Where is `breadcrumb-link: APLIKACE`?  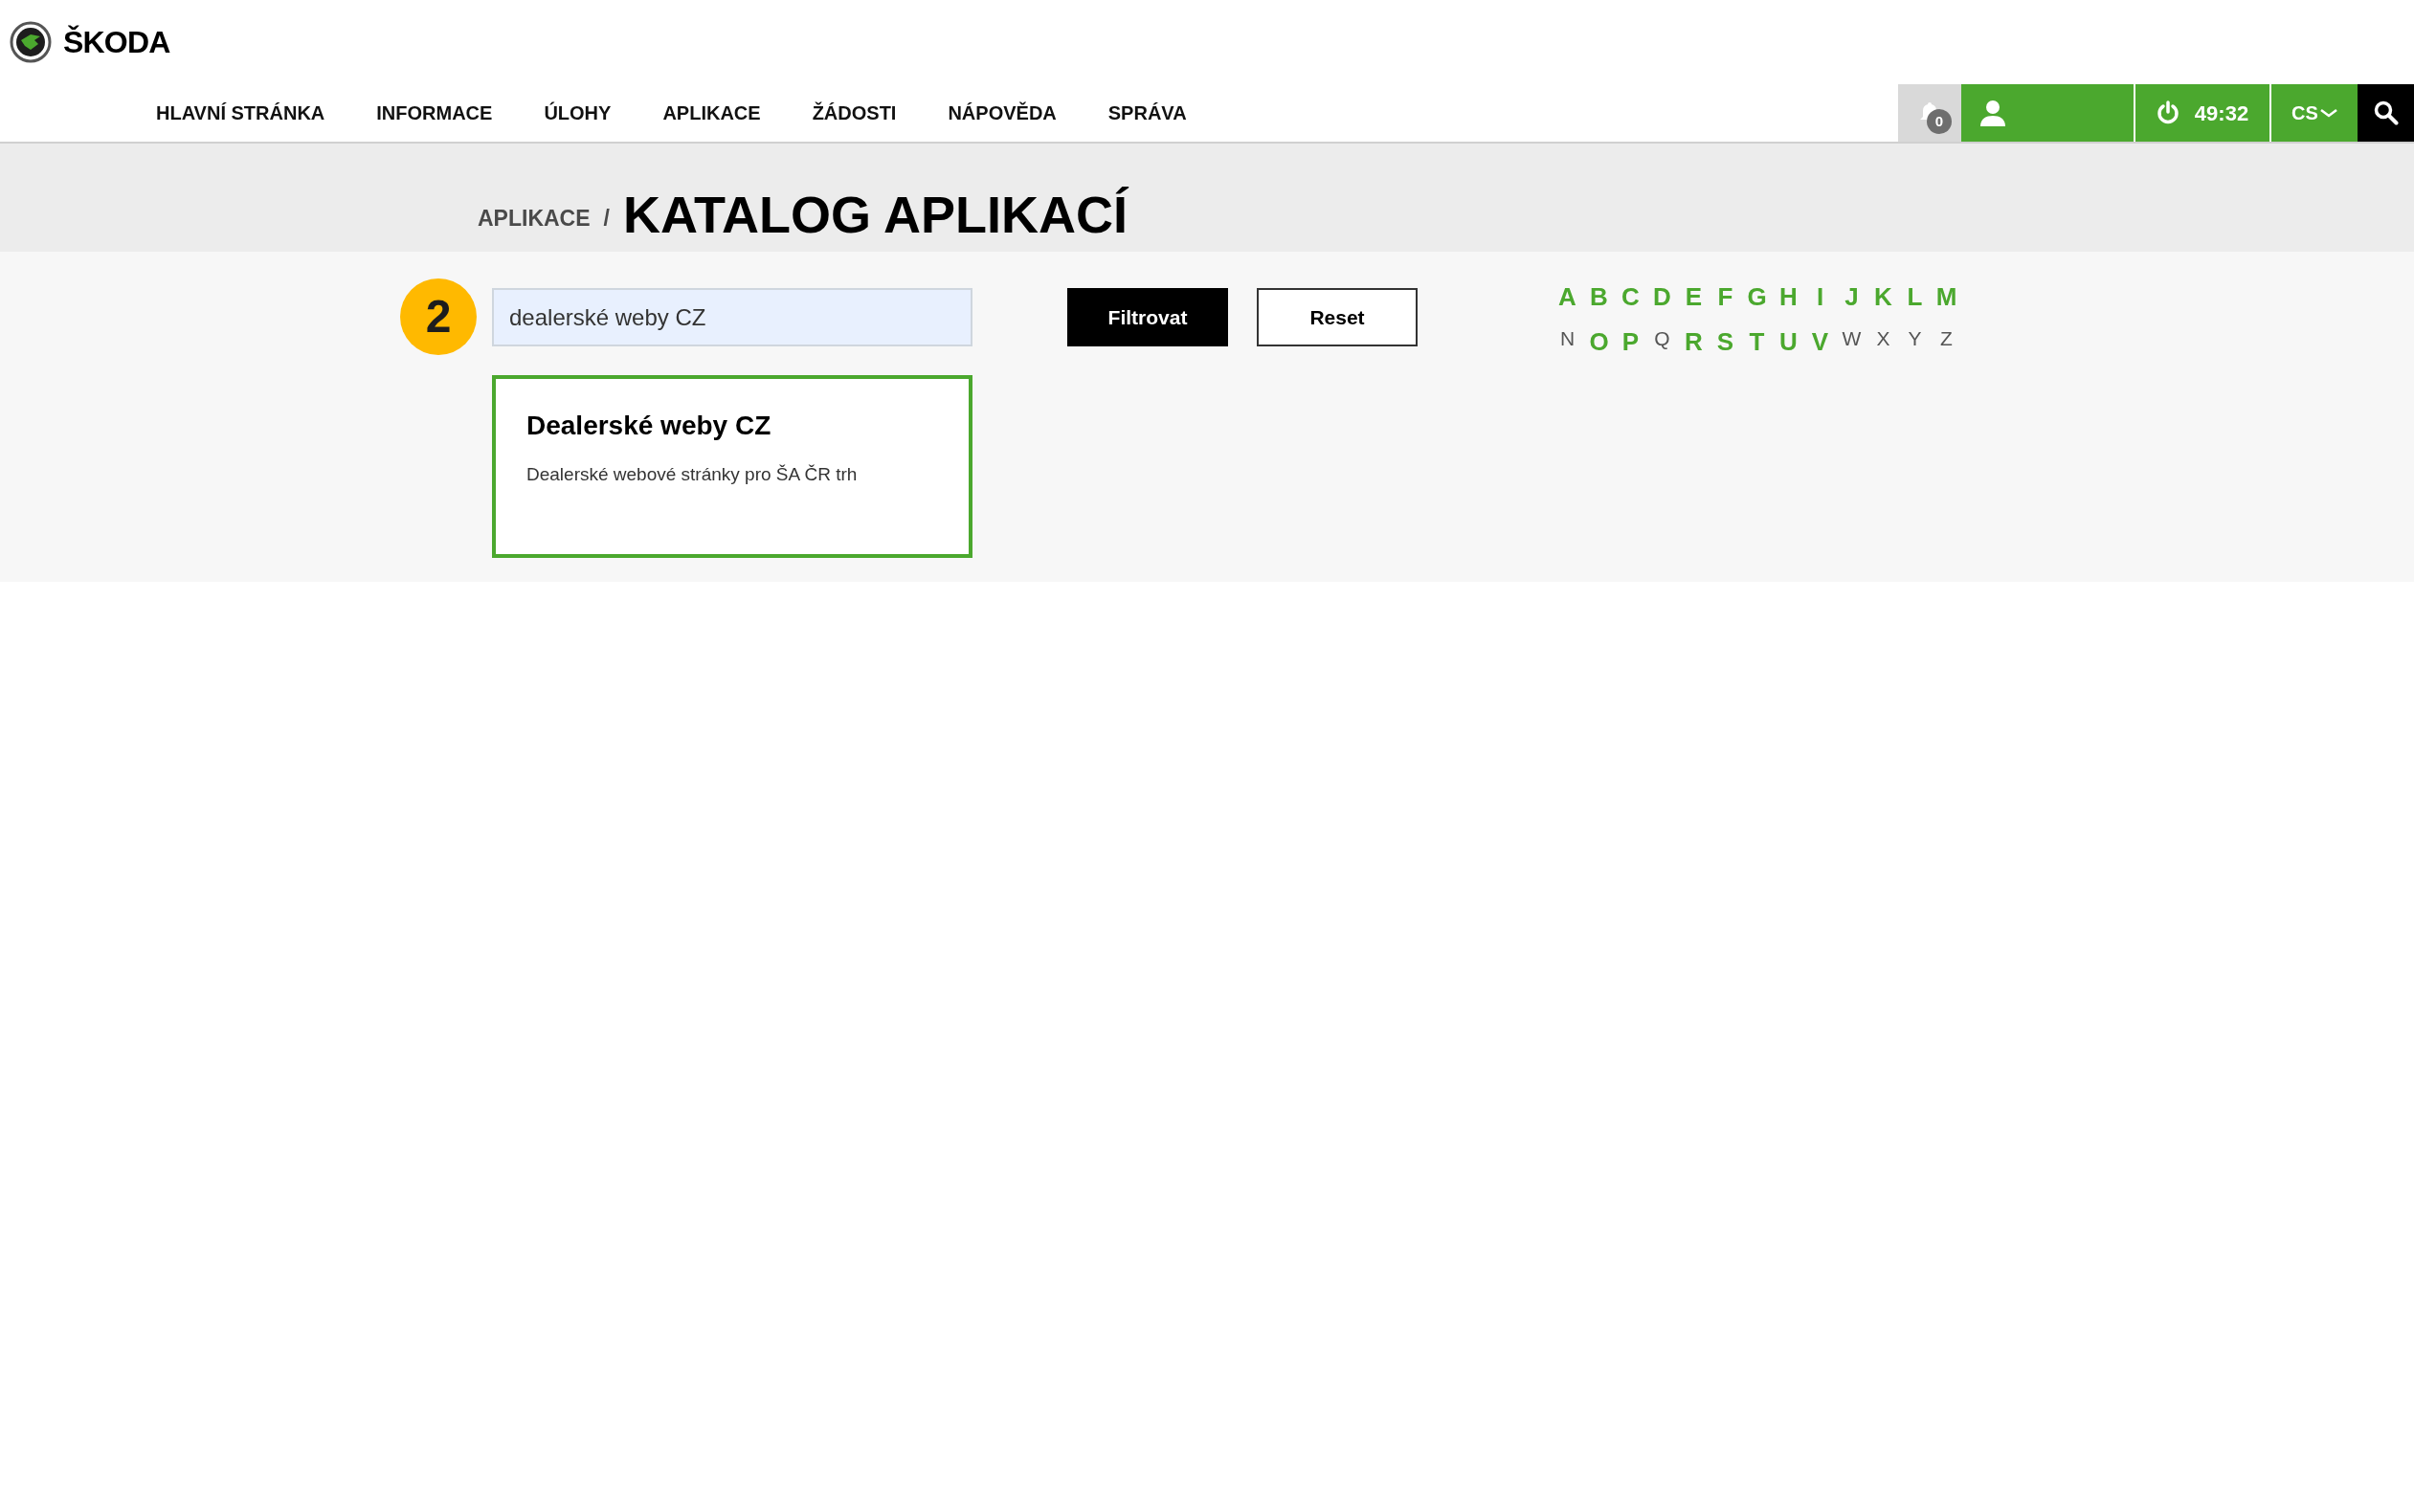
breadcrumb-link: APLIKACE is located at coordinates (534, 217).